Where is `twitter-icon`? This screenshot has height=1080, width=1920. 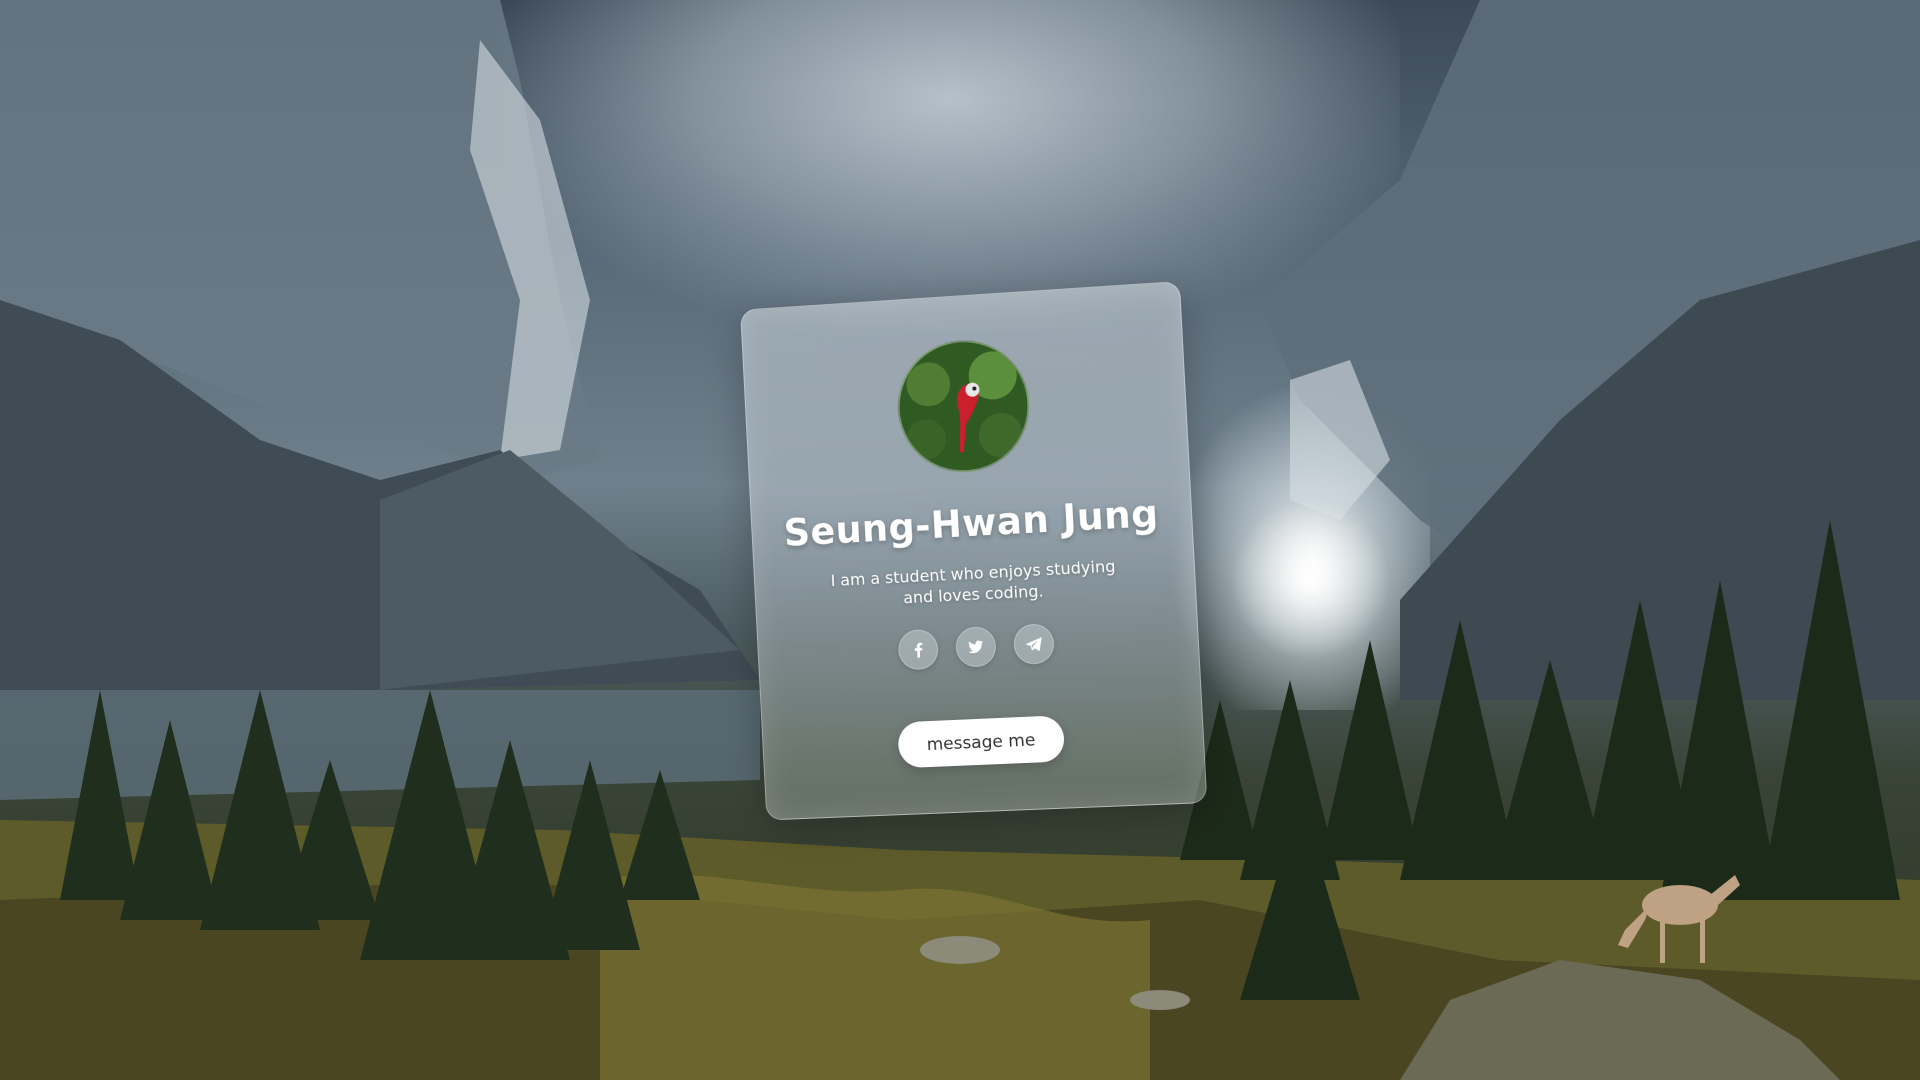 twitter-icon is located at coordinates (975, 647).